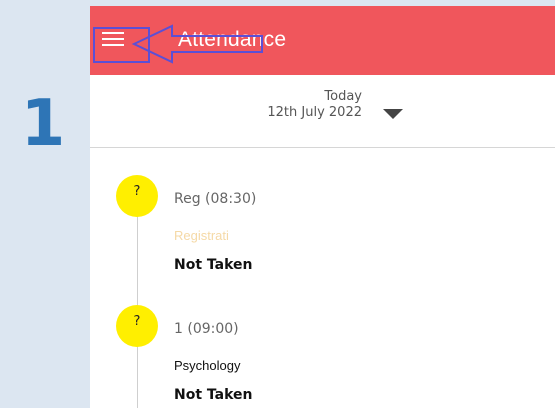 Image resolution: width=555 pixels, height=408 pixels. Describe the element at coordinates (322, 40) in the screenshot. I see `app-bar: Attendance` at that location.